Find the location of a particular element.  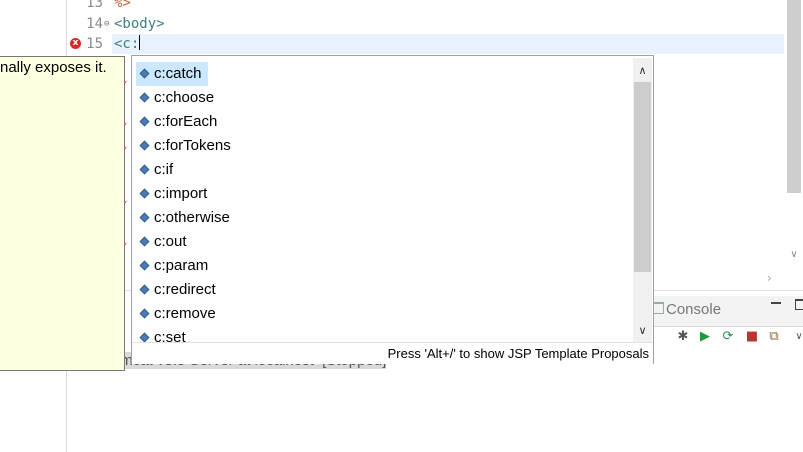

line-number: 14 is located at coordinates (94, 24).